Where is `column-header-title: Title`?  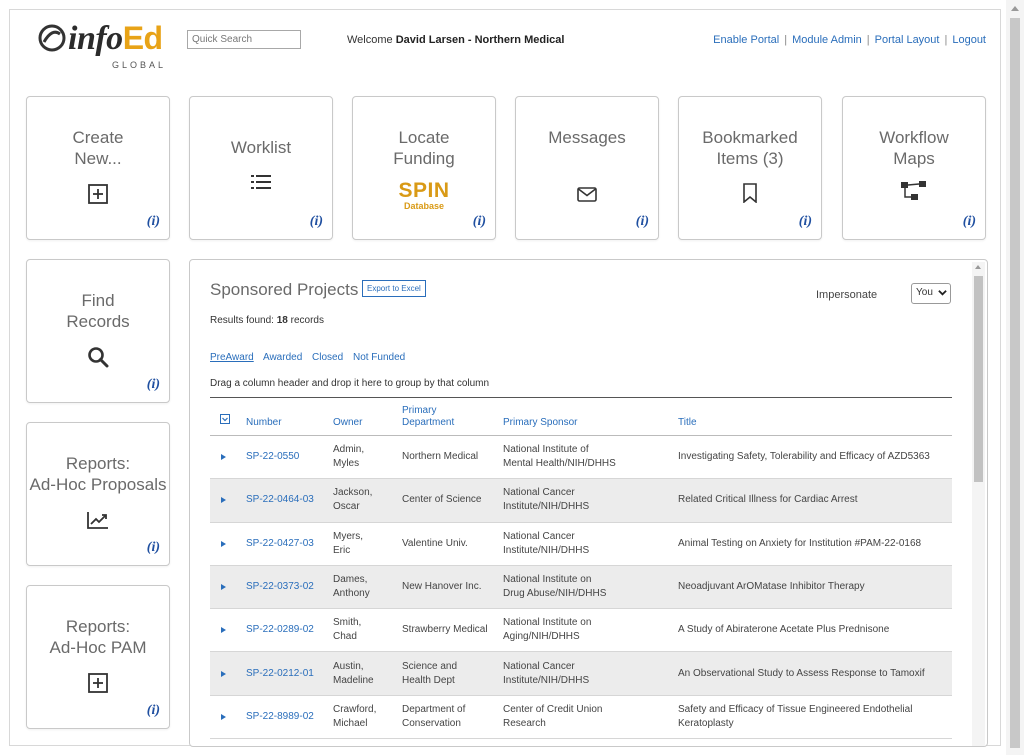
column-header-title: Title is located at coordinates (687, 423).